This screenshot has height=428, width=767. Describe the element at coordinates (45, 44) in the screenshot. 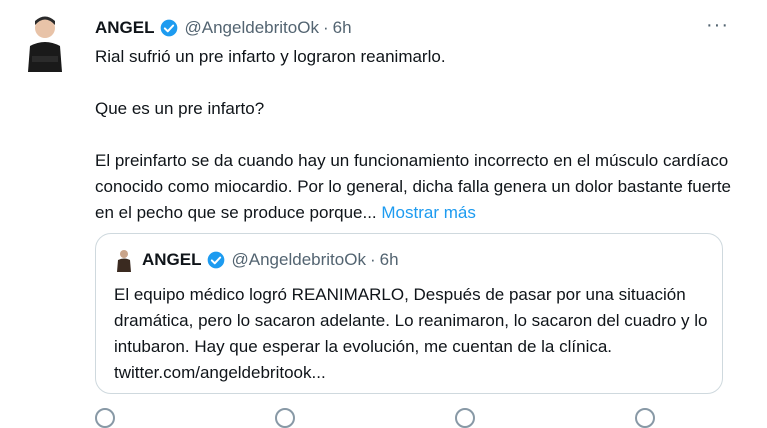

I see `user-avatar` at that location.